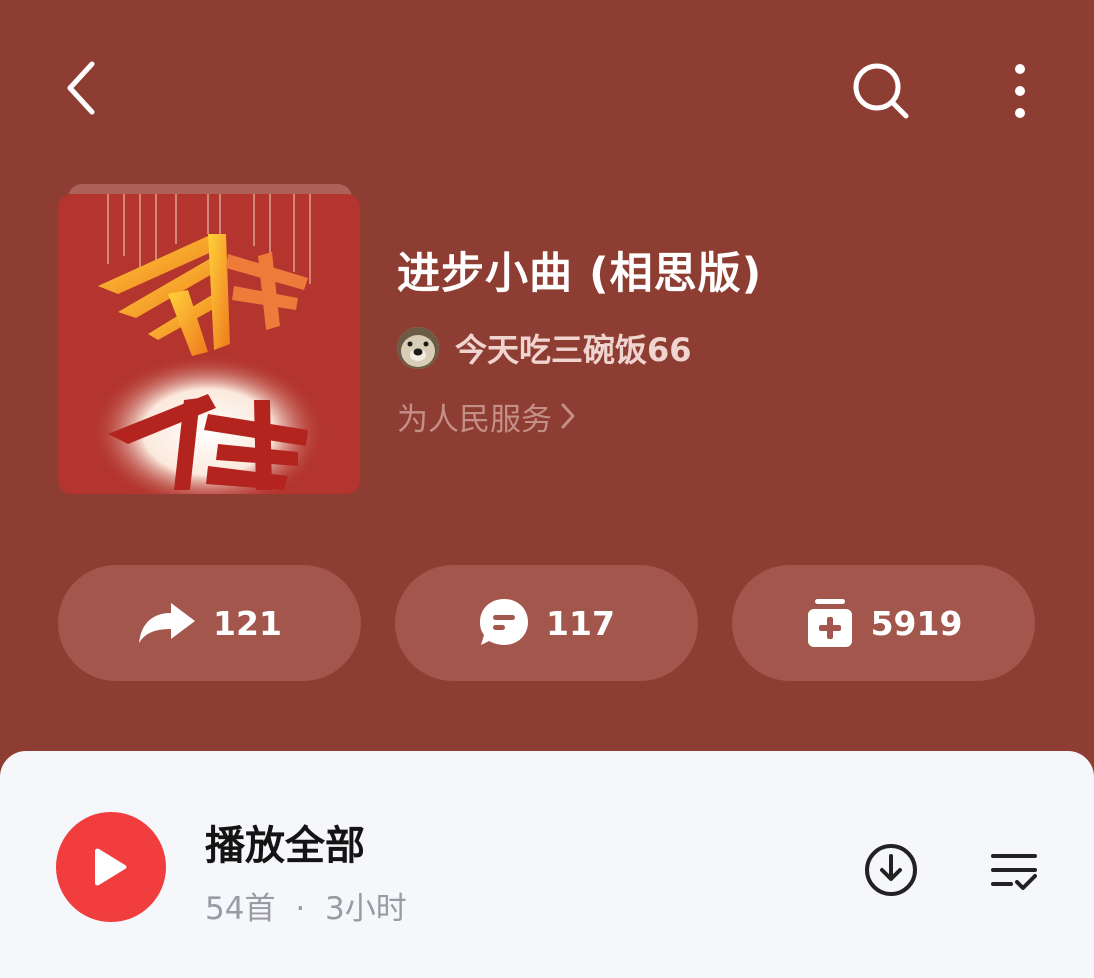 This screenshot has height=978, width=1094. I want to click on play-icon, so click(111, 867).